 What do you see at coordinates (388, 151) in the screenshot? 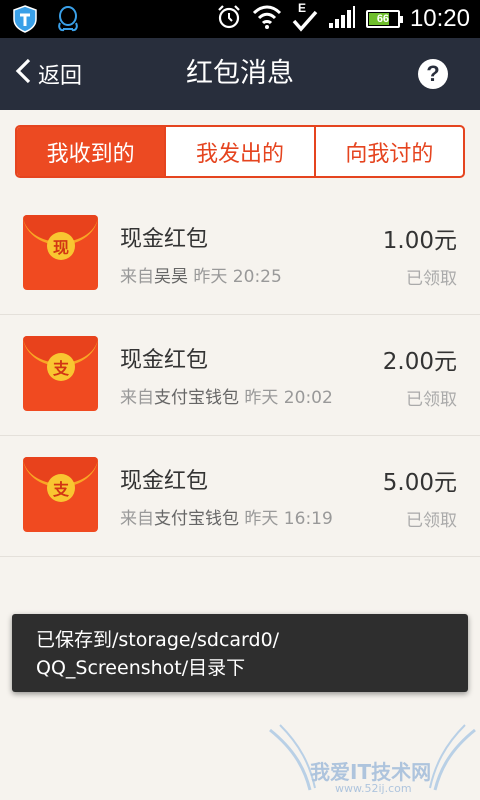
I see `tab-requested: 向我讨的` at bounding box center [388, 151].